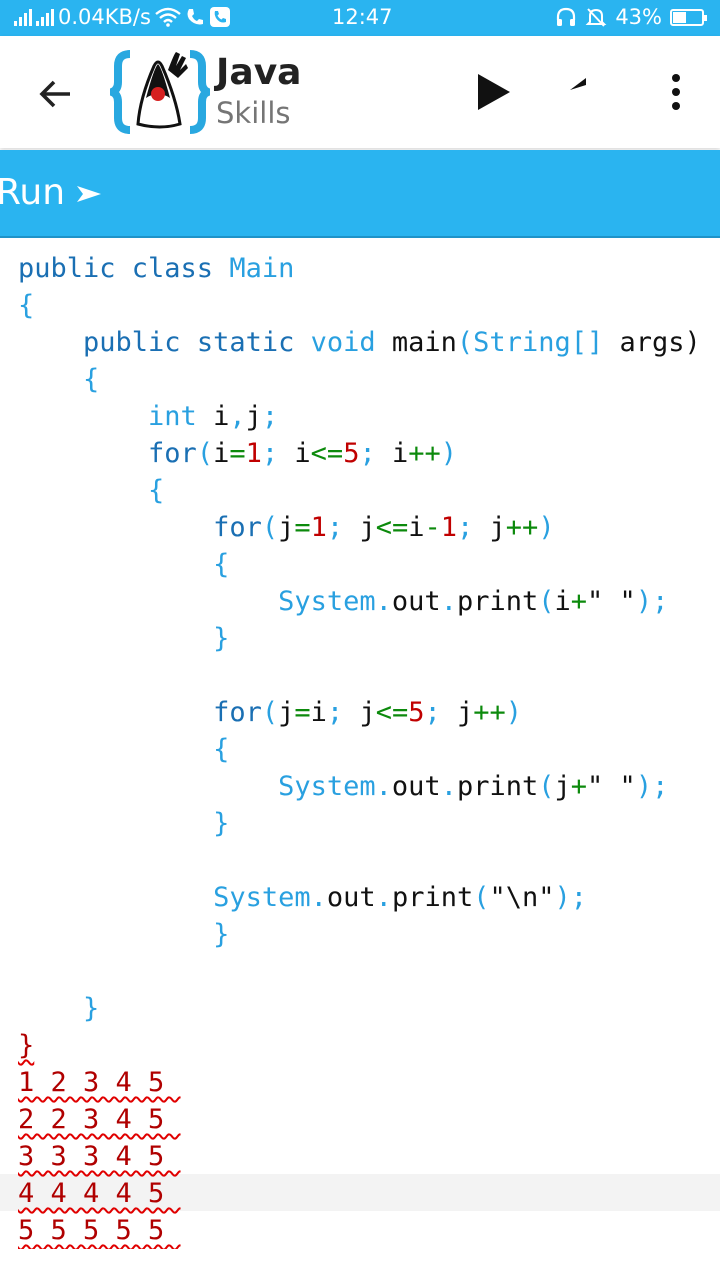 The height and width of the screenshot is (1280, 720). Describe the element at coordinates (156, 490) in the screenshot. I see `code-token: {` at that location.